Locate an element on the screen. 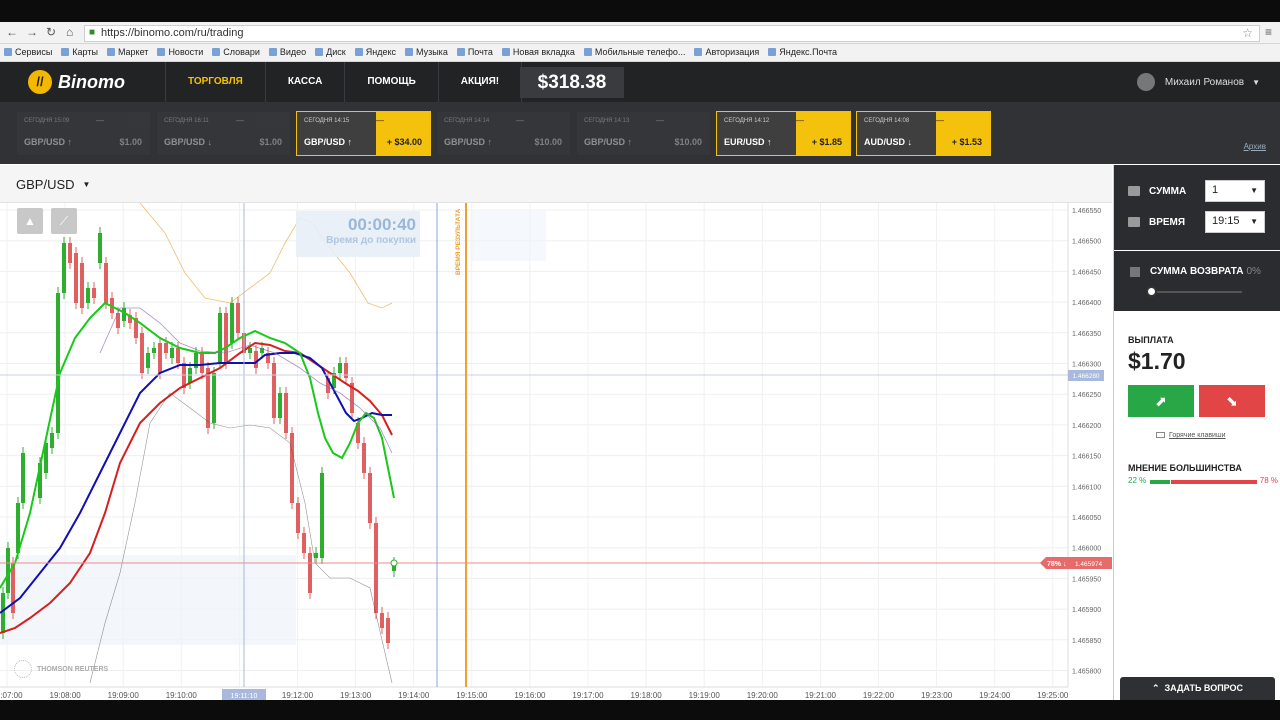 This screenshot has height=720, width=1280. win-amount-box is located at coordinates (823, 133).